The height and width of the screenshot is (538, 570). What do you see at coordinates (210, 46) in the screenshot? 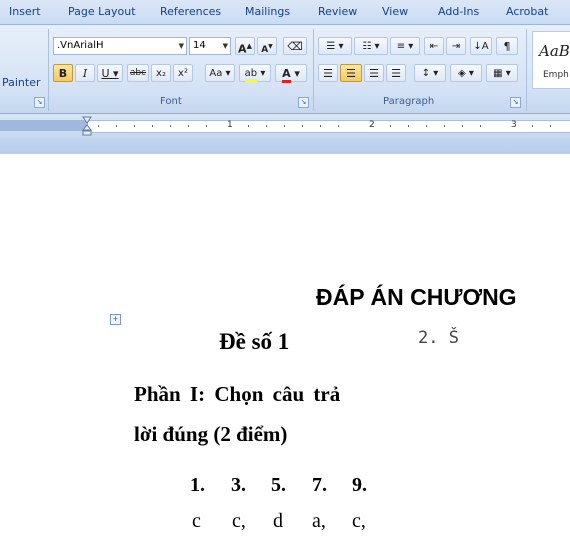
I see `font-size-combo: 14 ▼` at bounding box center [210, 46].